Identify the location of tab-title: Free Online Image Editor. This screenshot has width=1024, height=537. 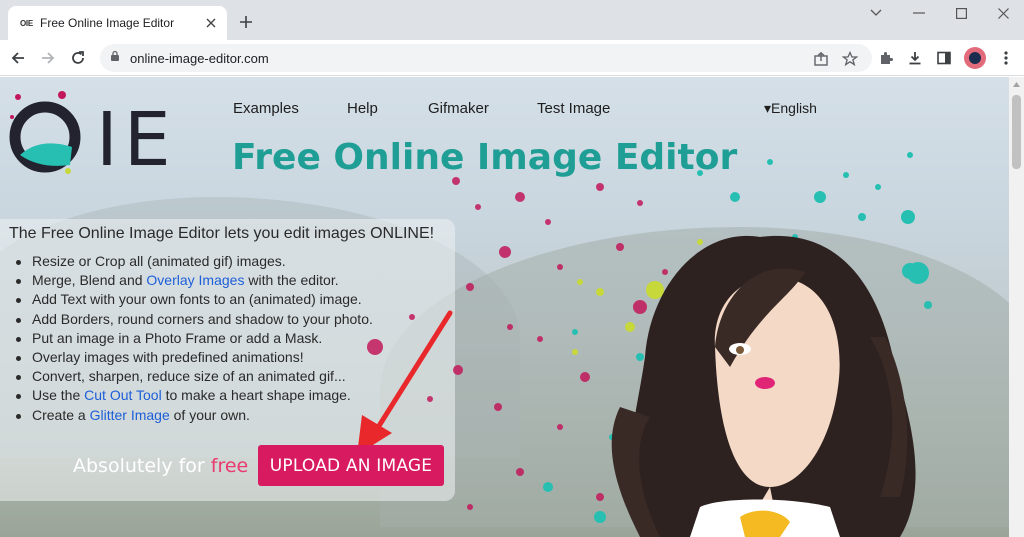
(107, 23).